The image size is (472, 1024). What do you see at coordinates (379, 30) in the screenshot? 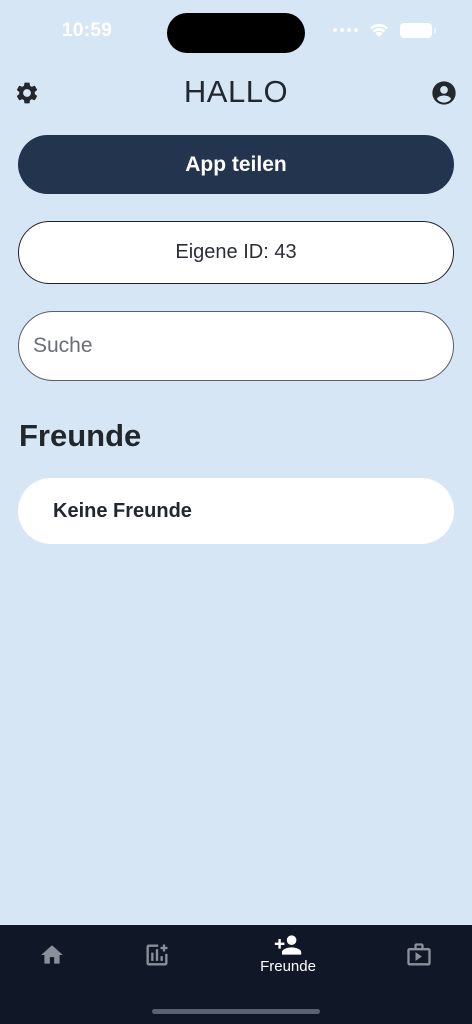
I see `wifi-icon` at bounding box center [379, 30].